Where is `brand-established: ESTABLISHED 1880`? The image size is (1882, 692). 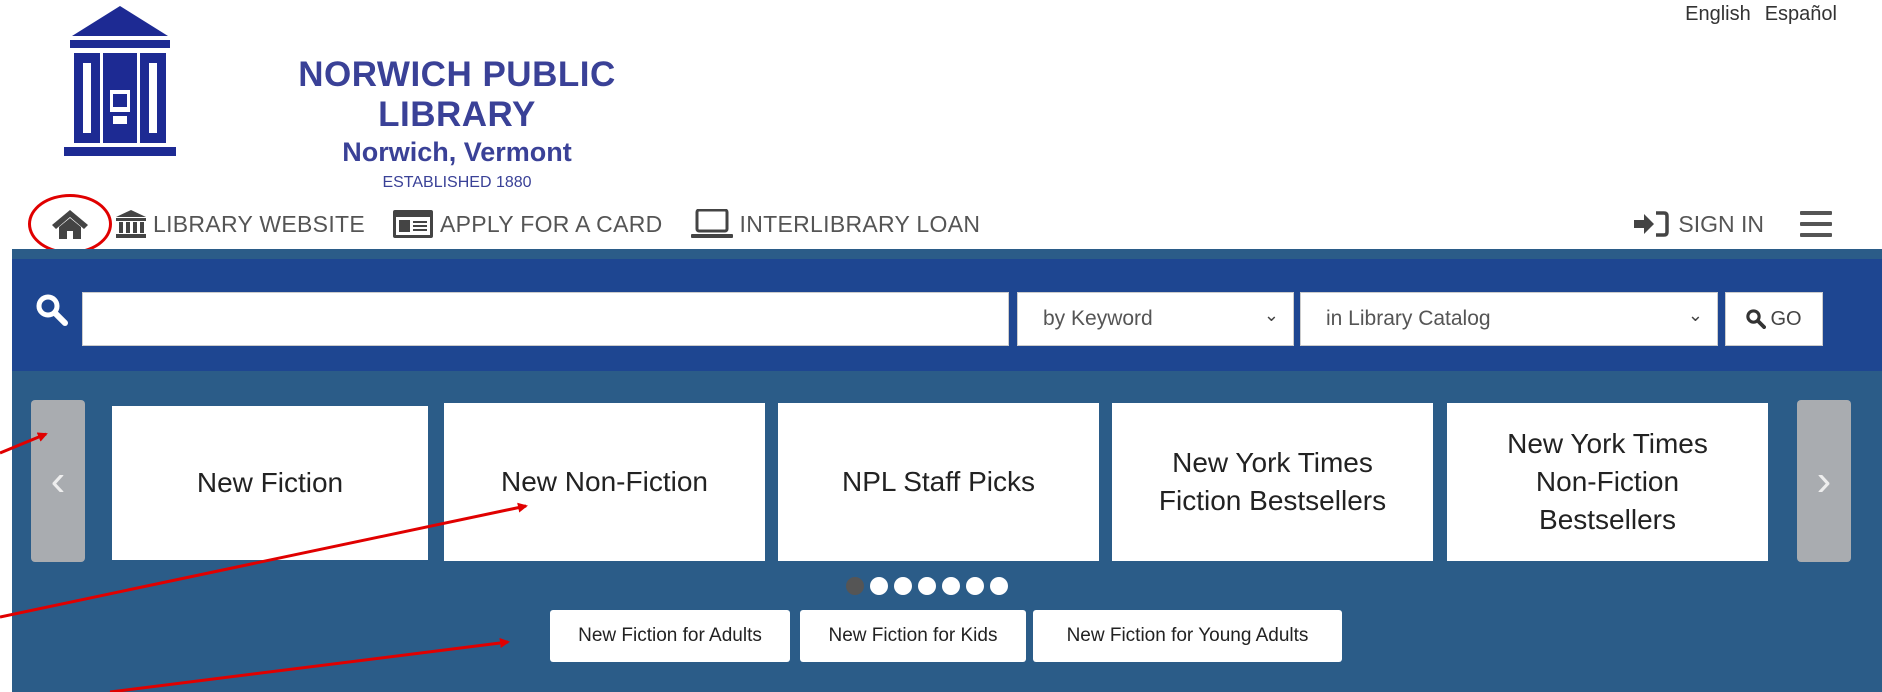
brand-established: ESTABLISHED 1880 is located at coordinates (457, 182).